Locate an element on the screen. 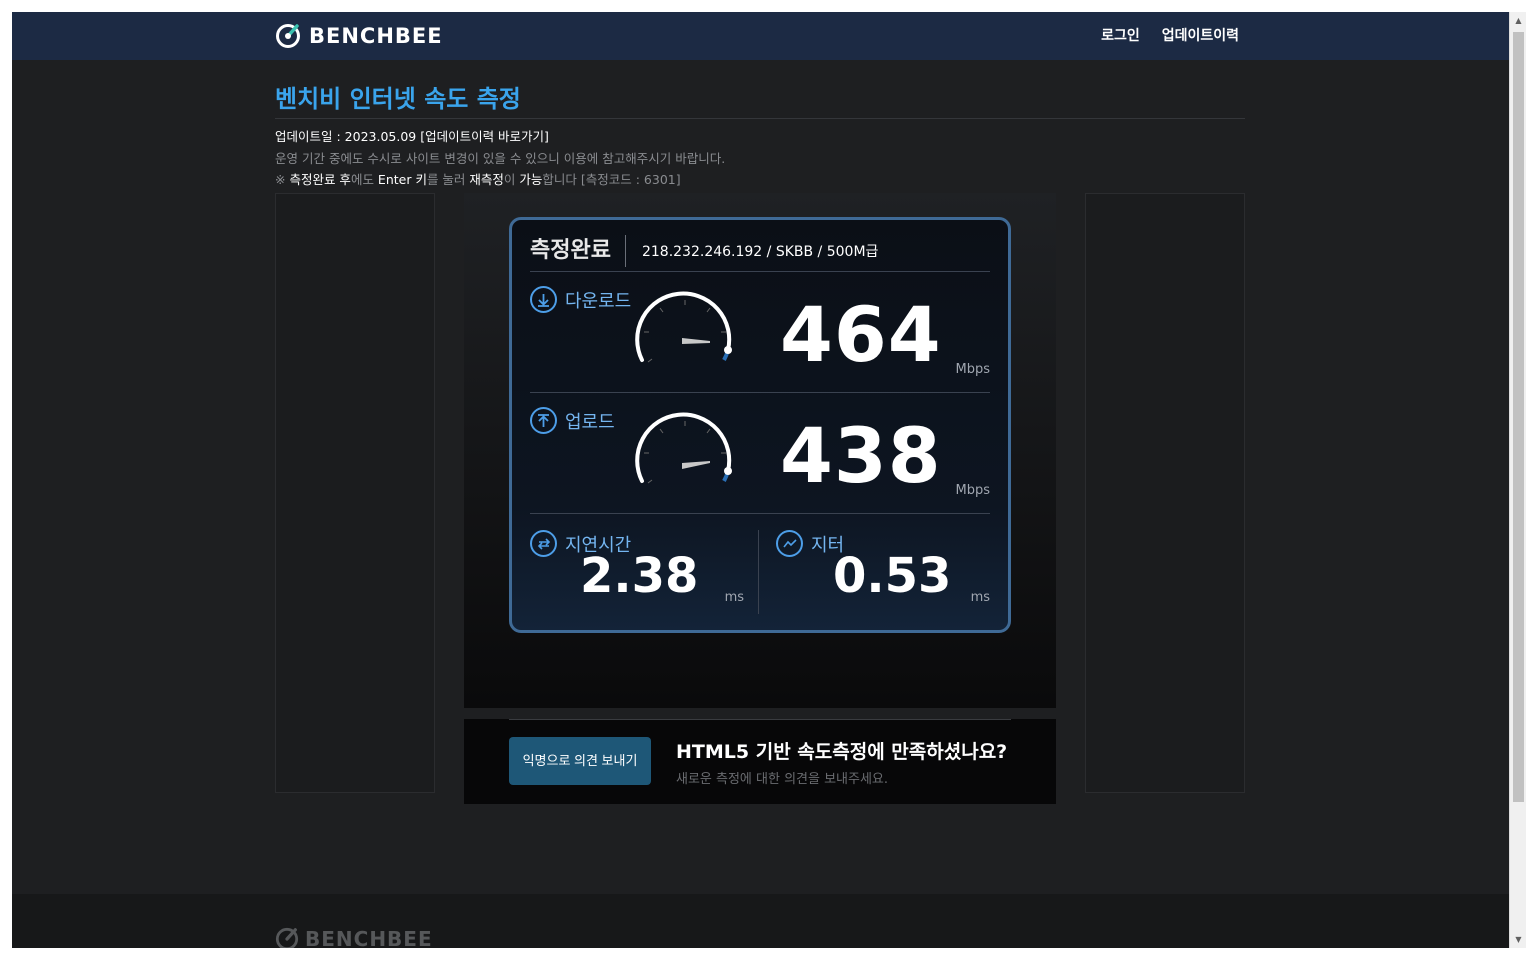  latency-jitter-section: 지연시간 2.38 ms 지터 0.53 ms is located at coordinates (760, 570).